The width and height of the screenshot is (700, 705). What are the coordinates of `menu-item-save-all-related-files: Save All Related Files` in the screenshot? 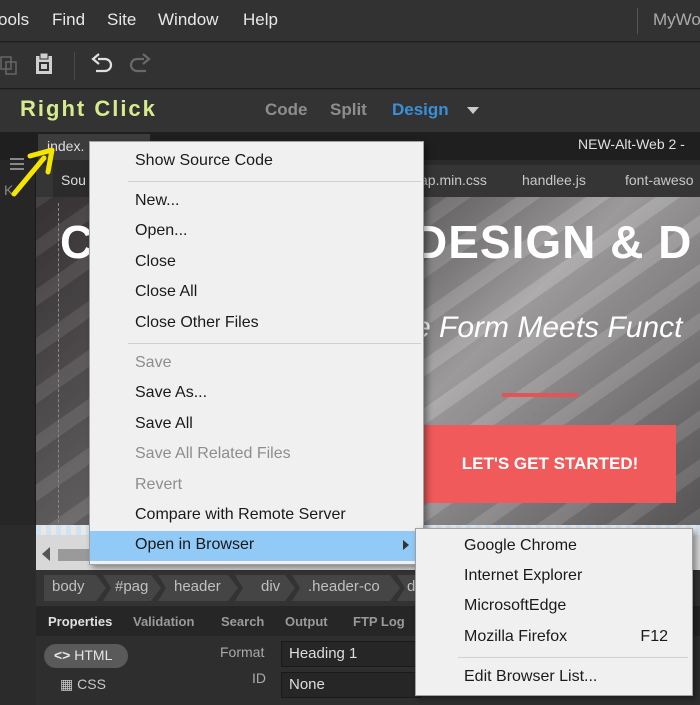 It's located at (256, 455).